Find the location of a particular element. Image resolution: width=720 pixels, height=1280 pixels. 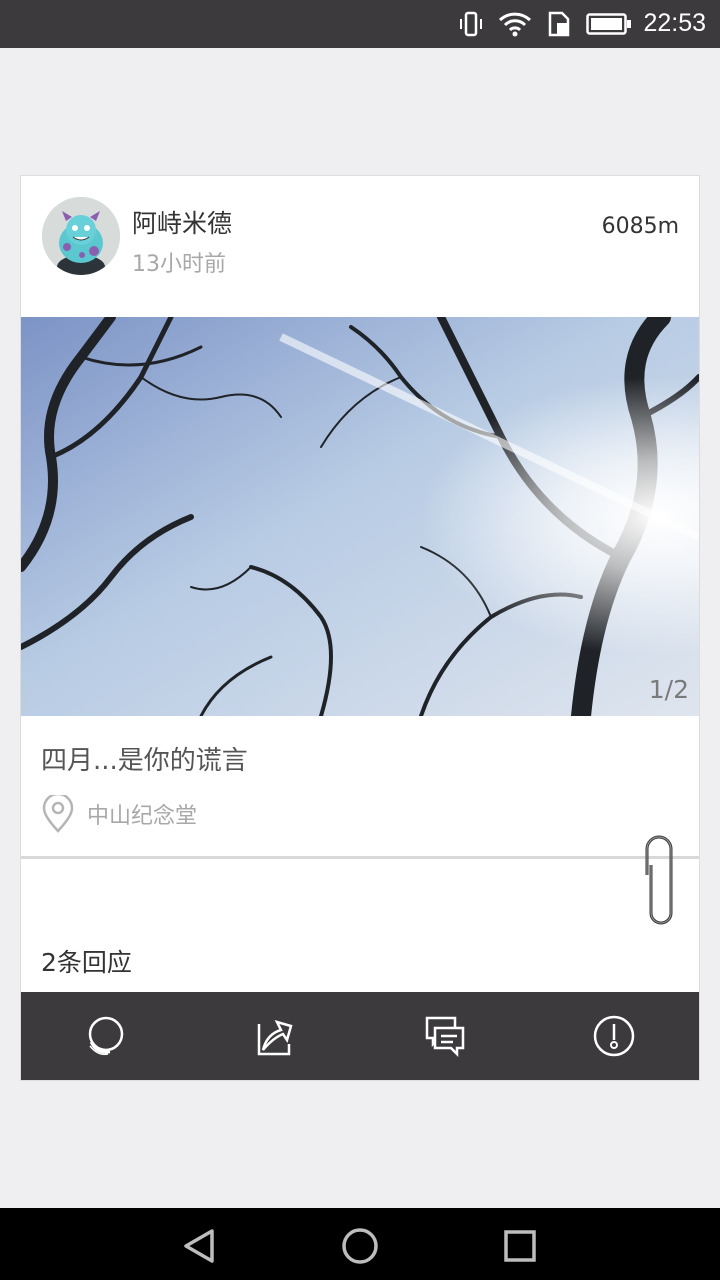

recents-icon is located at coordinates (520, 1246).